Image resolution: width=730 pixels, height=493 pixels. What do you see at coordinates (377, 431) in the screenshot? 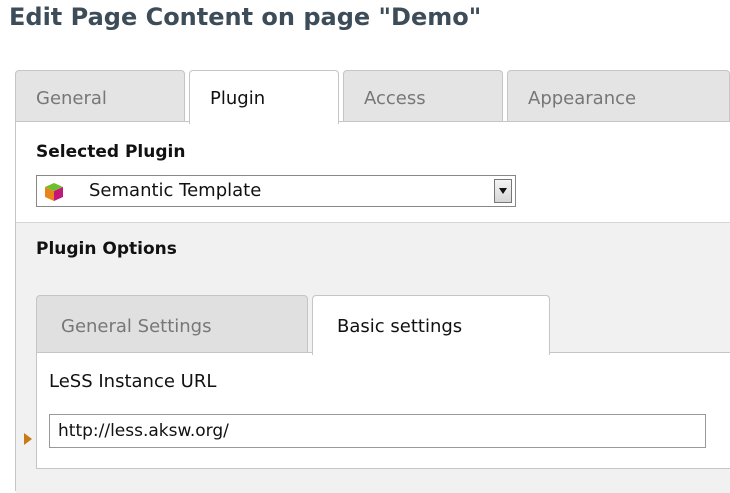
I see `instance-url-input` at bounding box center [377, 431].